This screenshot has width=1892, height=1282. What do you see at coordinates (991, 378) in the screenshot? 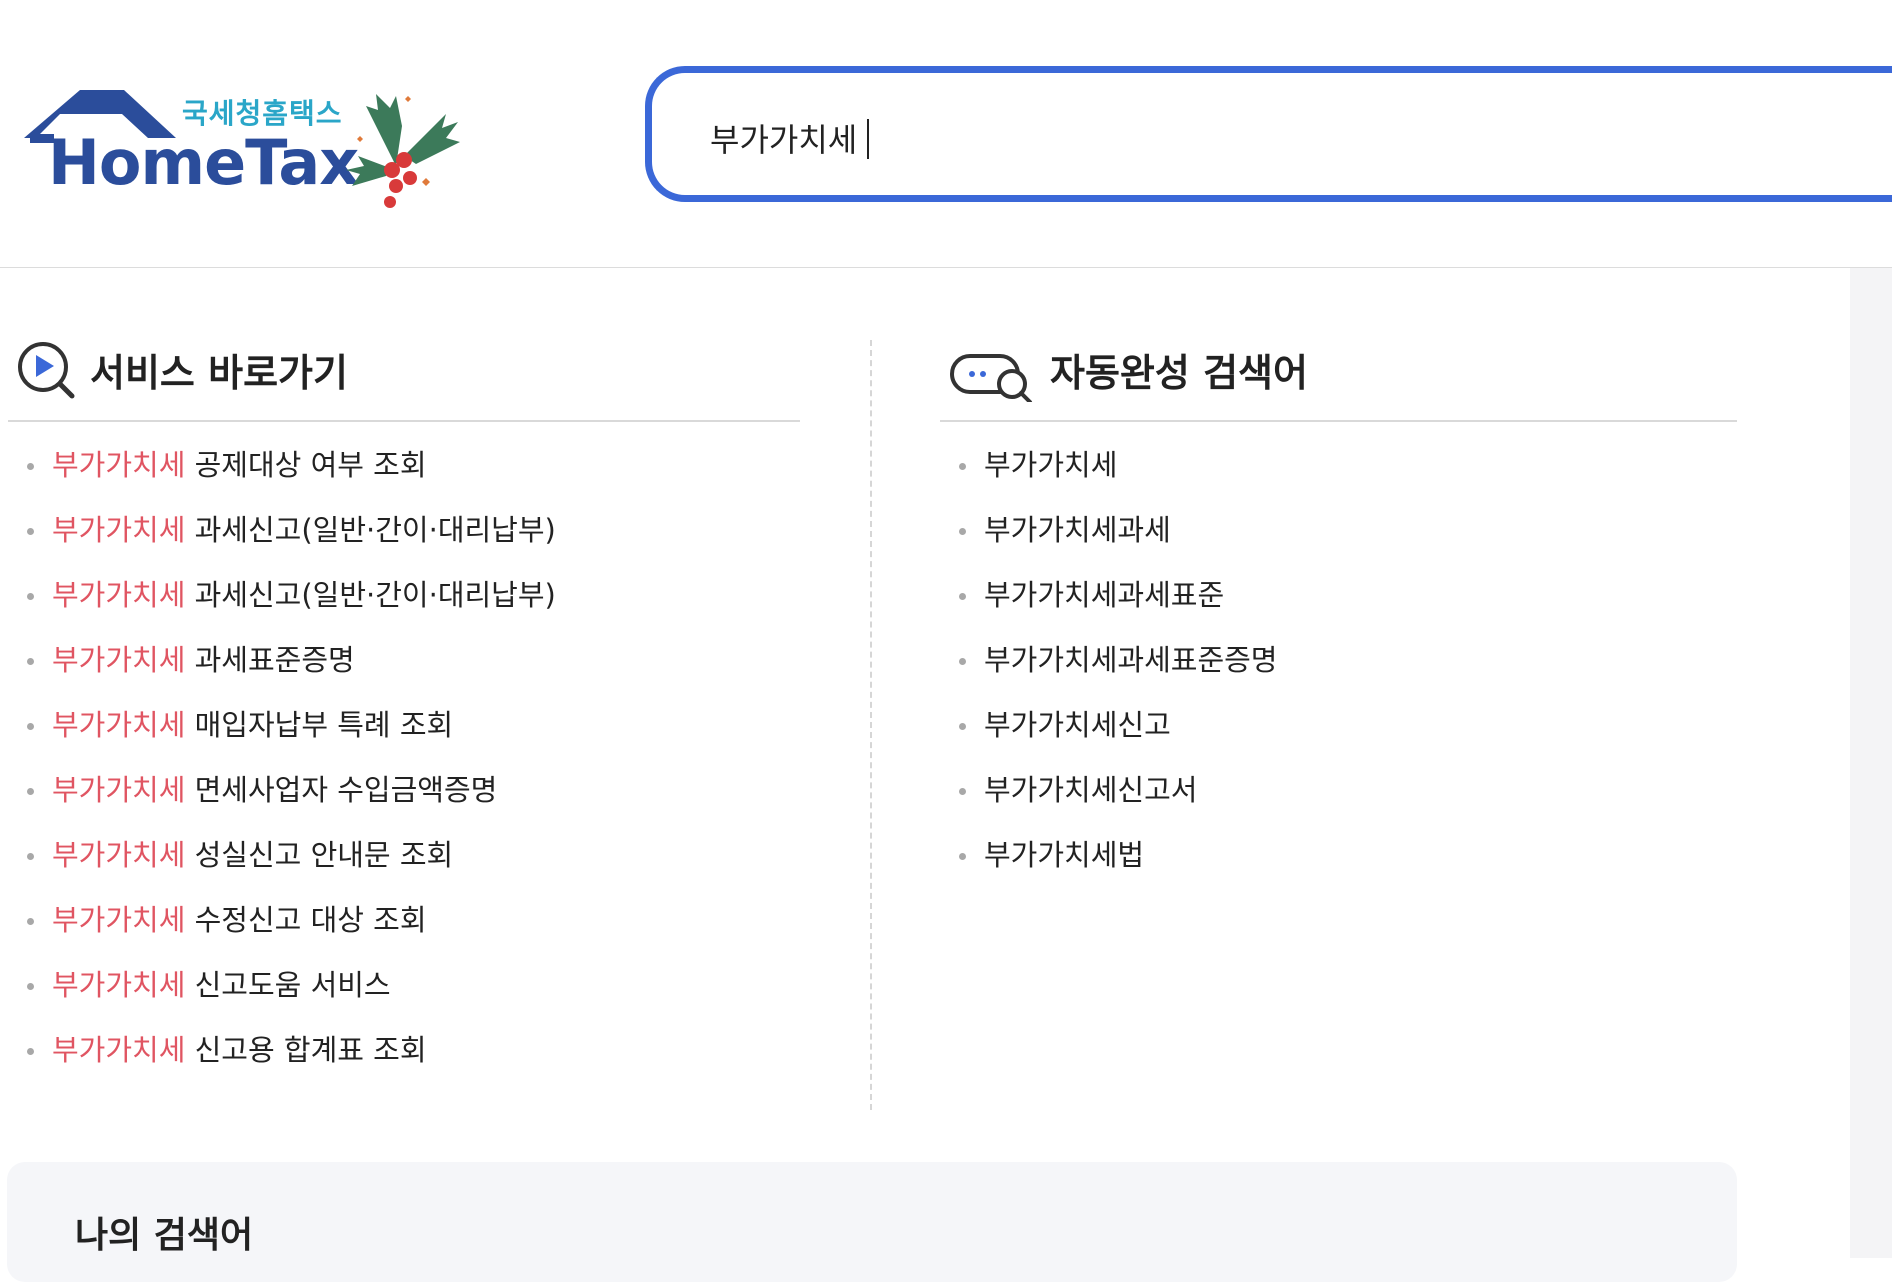
I see `chat-search-icon` at bounding box center [991, 378].